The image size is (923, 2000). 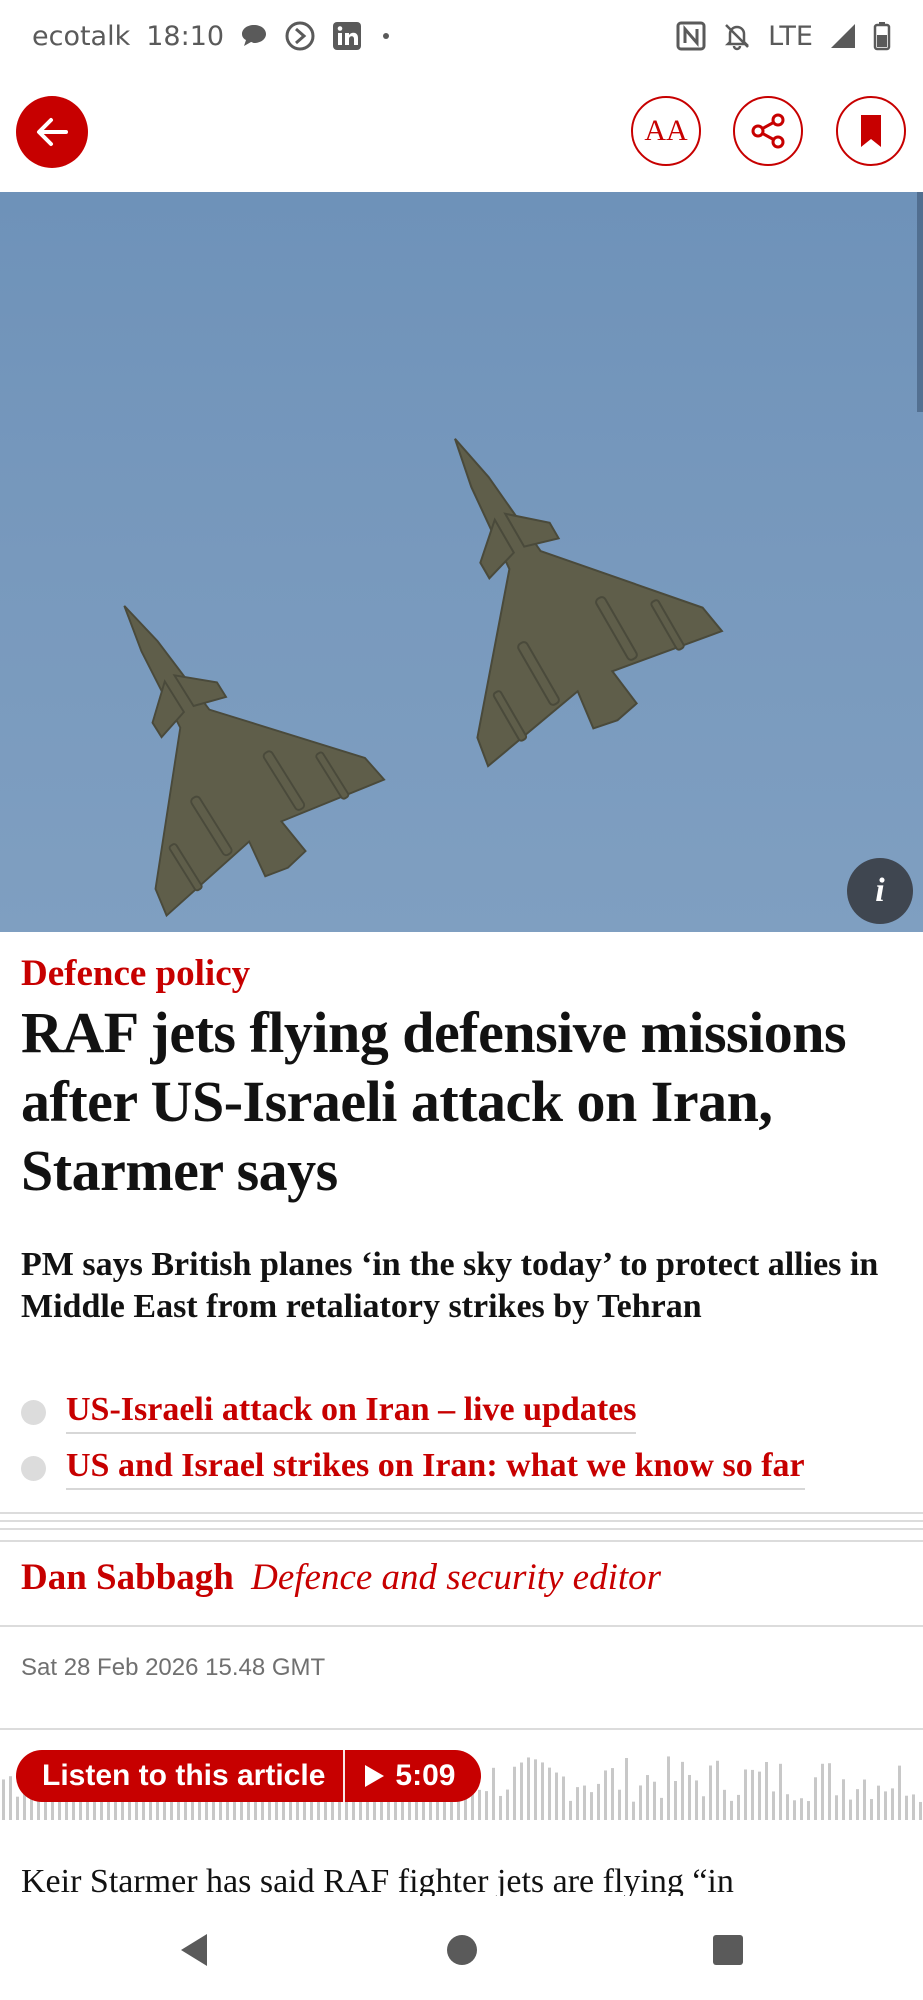 I want to click on play-icon, so click(x=375, y=1776).